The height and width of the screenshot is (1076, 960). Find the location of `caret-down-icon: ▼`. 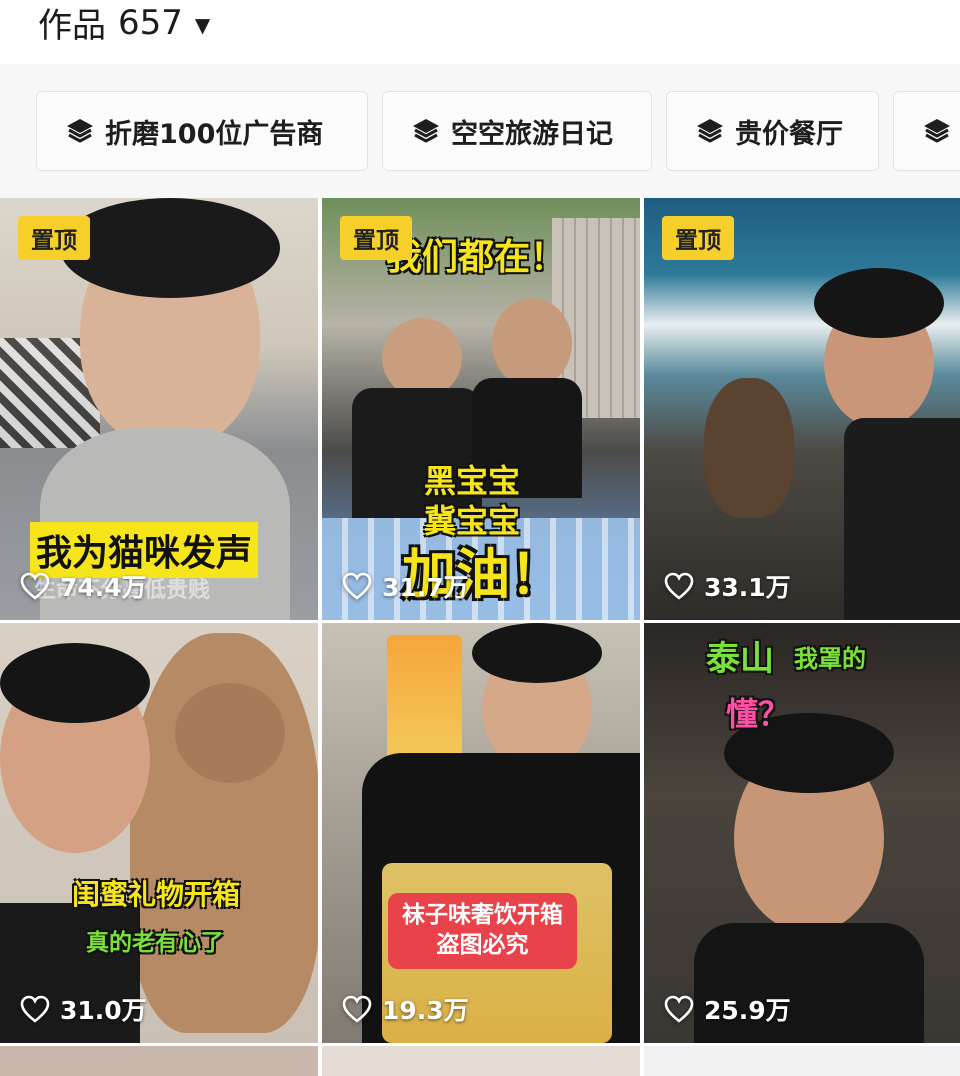

caret-down-icon: ▼ is located at coordinates (202, 24).